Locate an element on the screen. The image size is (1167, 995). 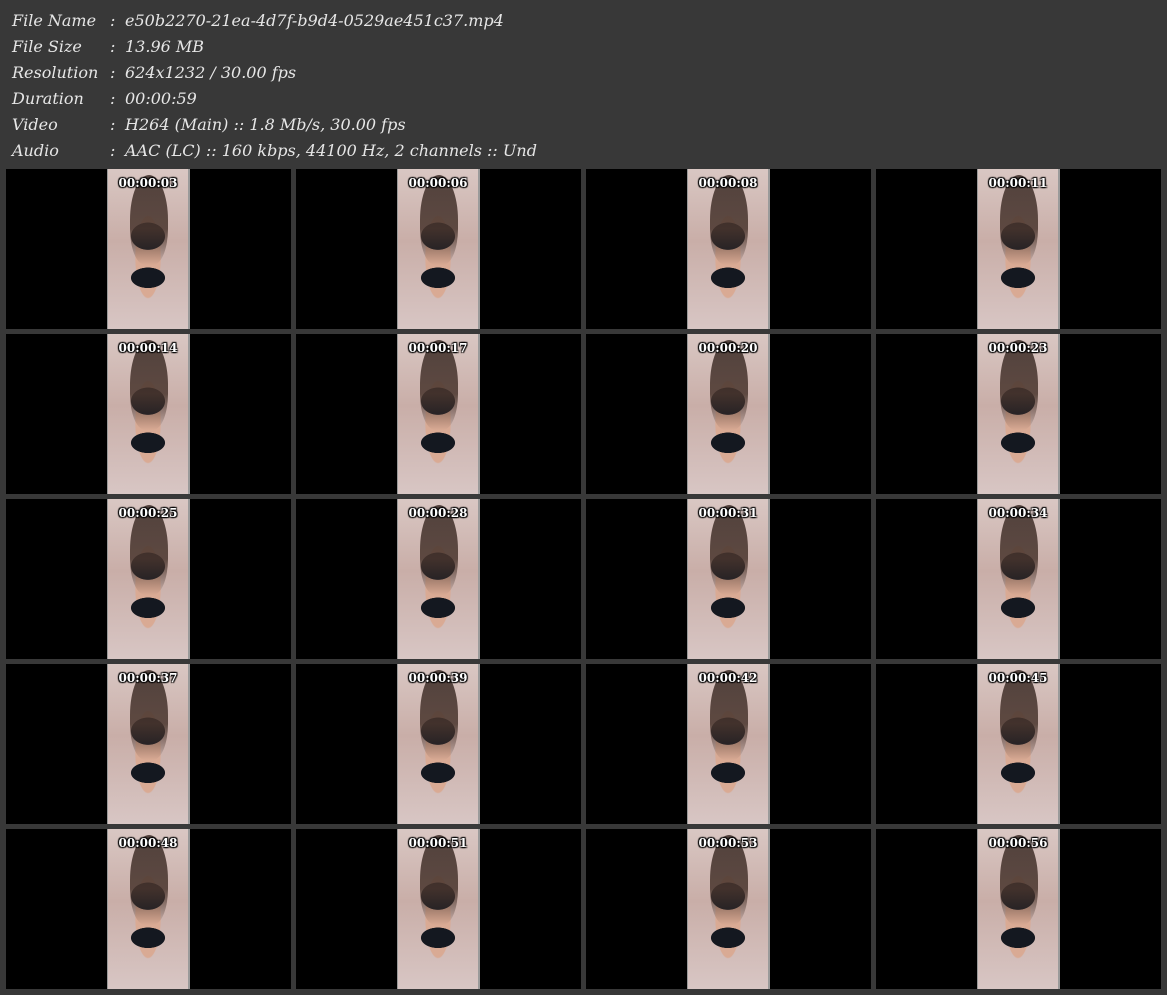
info-row-duration: Duration : 00:00:59 is located at coordinates (274, 99).